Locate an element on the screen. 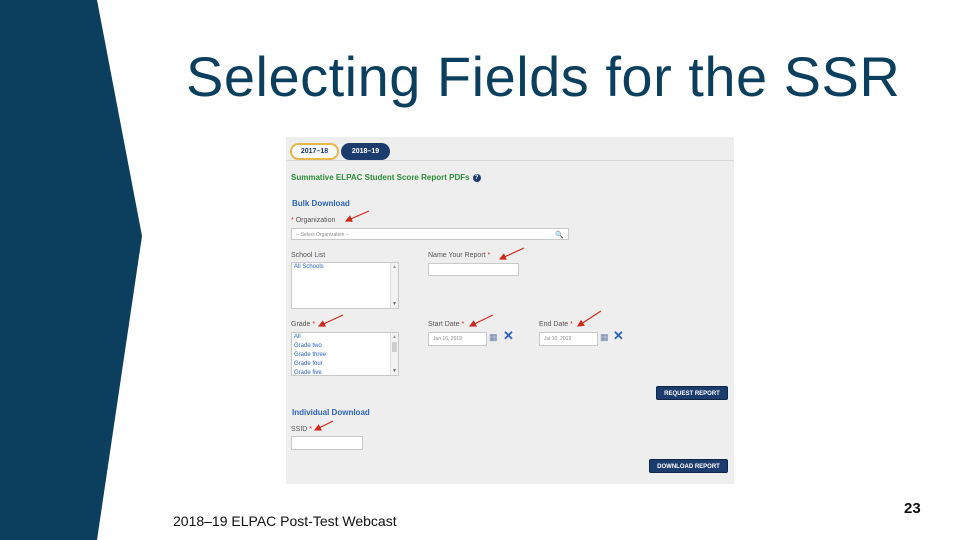  download-report-button: DOWNLOAD REPORT is located at coordinates (688, 466).